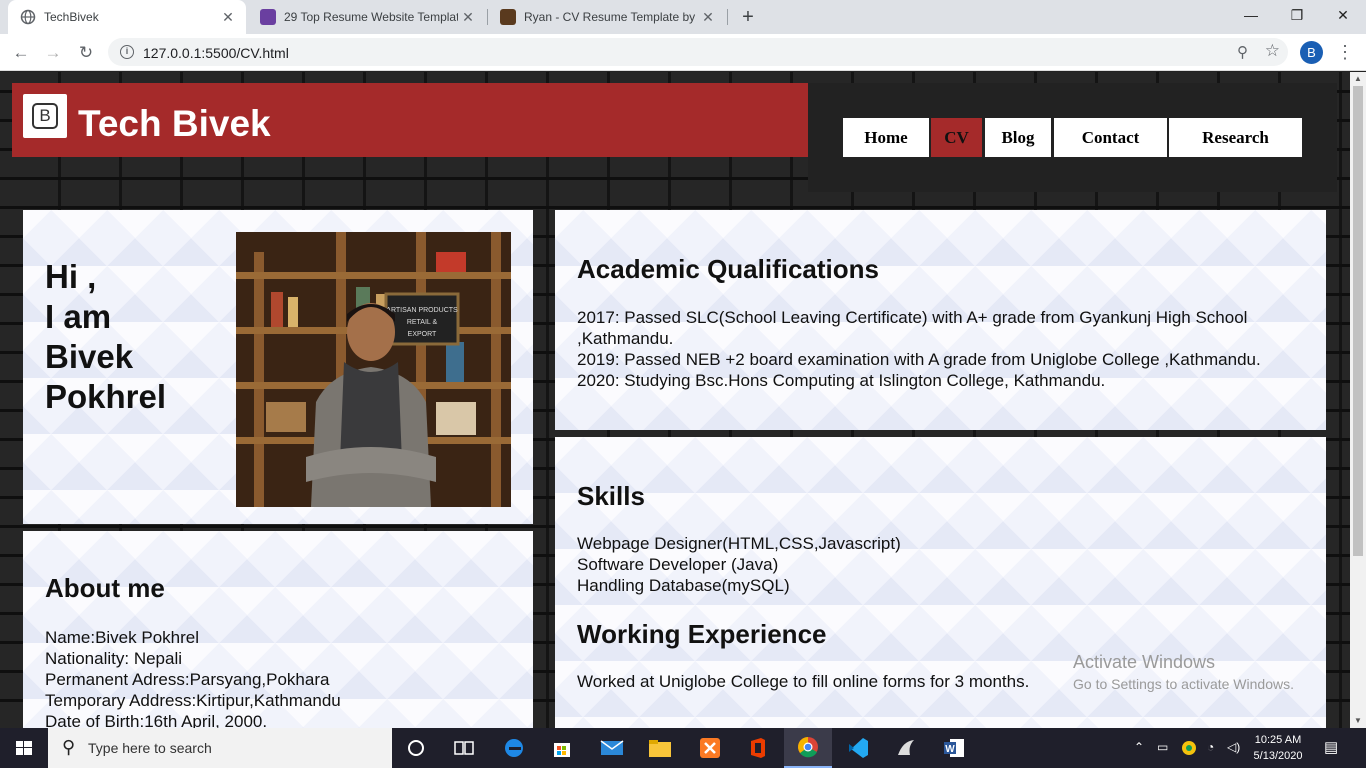 Image resolution: width=1366 pixels, height=768 pixels. What do you see at coordinates (1233, 747) in the screenshot?
I see `tray-volume-icon: ◁)` at bounding box center [1233, 747].